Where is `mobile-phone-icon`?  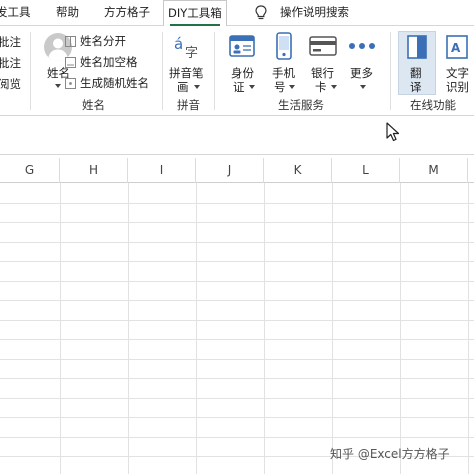
mobile-phone-icon is located at coordinates (284, 46).